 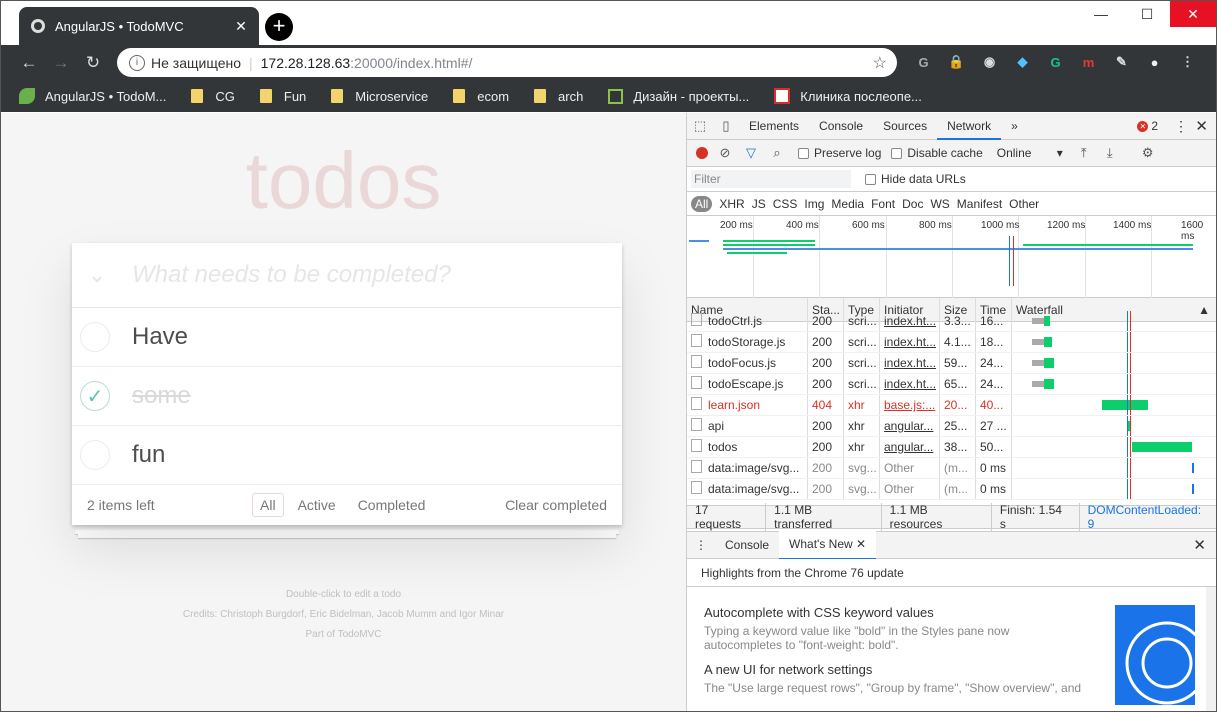 What do you see at coordinates (880, 63) in the screenshot?
I see `bookmark-star-icon: ☆` at bounding box center [880, 63].